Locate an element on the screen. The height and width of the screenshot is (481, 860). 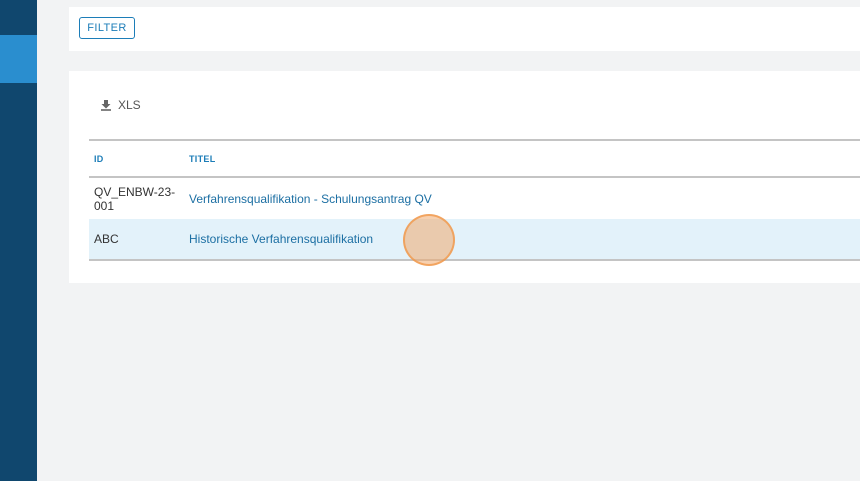
xls-label: XLS is located at coordinates (129, 105).